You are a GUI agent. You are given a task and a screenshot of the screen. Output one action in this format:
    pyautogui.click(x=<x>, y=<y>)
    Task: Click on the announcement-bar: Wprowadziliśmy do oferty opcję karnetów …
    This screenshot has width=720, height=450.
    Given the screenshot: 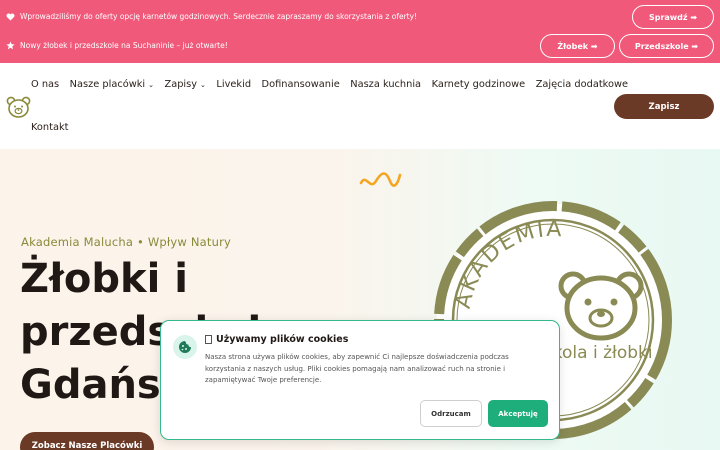 What is the action you would take?
    pyautogui.click(x=360, y=31)
    